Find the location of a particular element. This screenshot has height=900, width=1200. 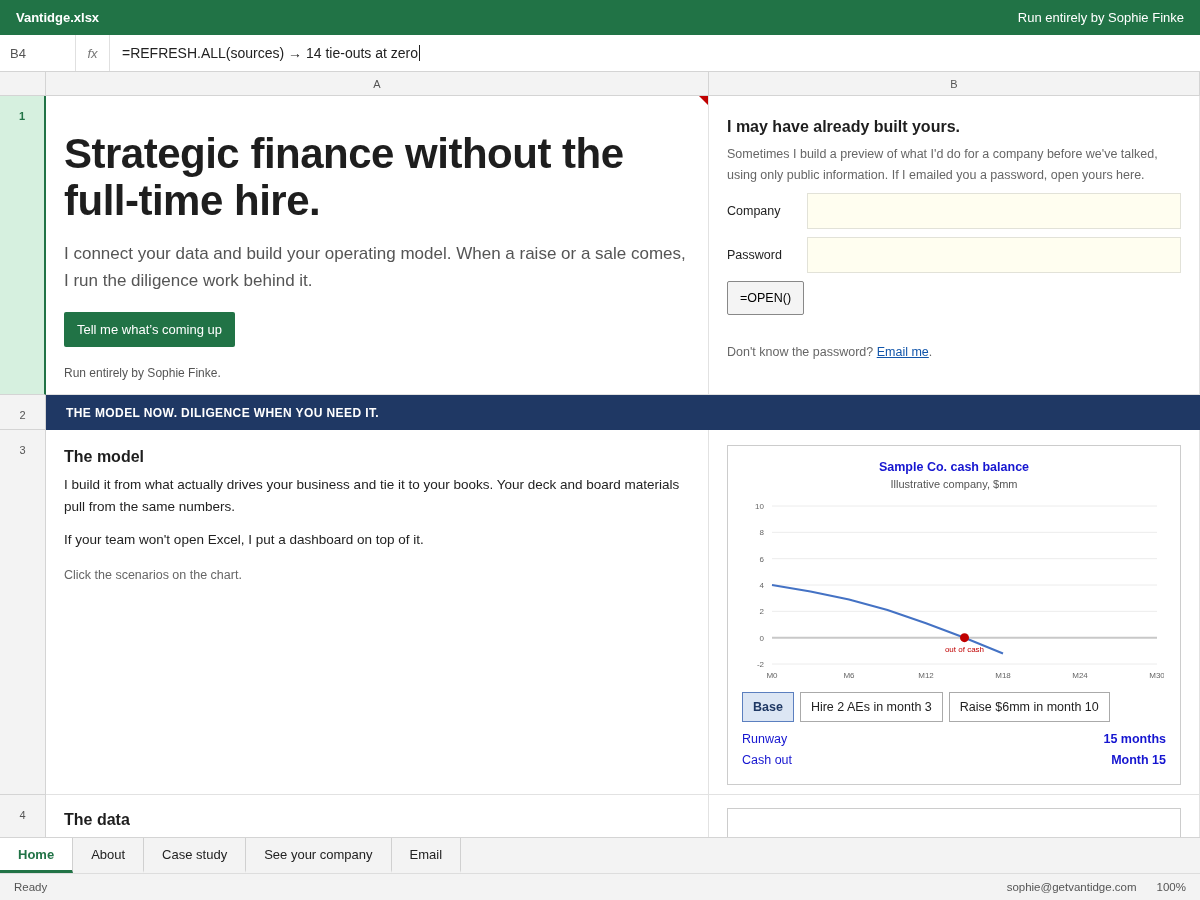

status-text: Ready is located at coordinates (31, 887).